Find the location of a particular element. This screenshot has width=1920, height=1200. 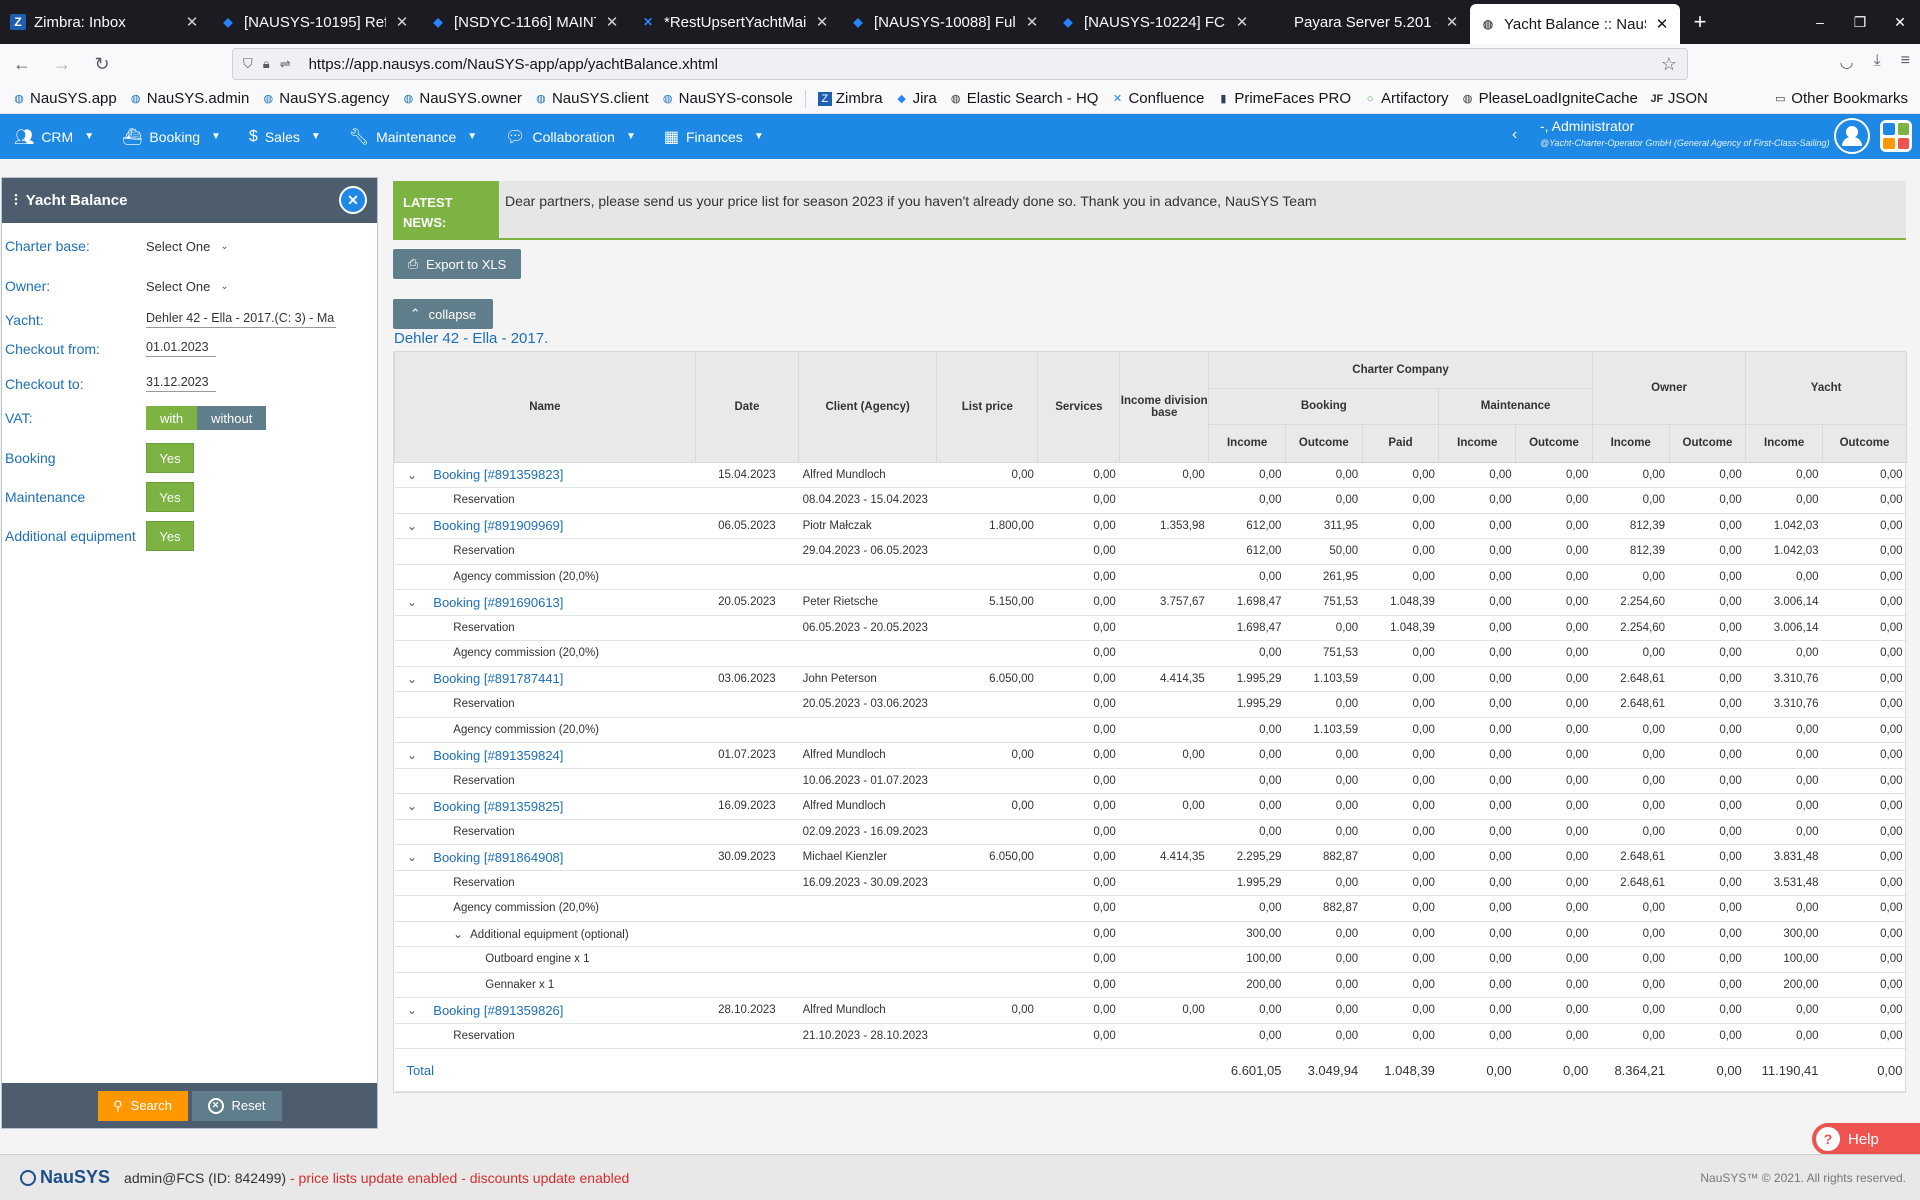

booking-link: Booking [#891690613] is located at coordinates (498, 602).